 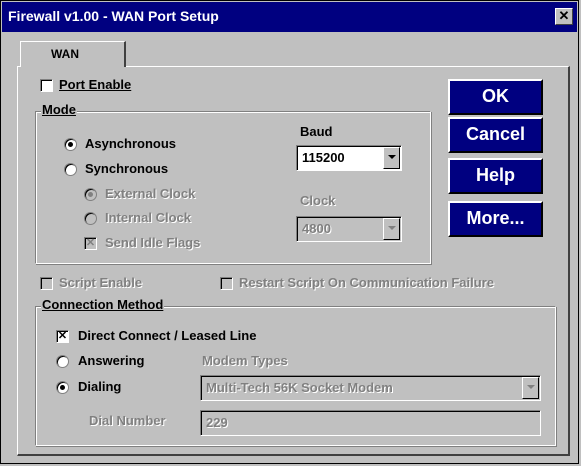 What do you see at coordinates (316, 228) in the screenshot?
I see `clock-value: 4800` at bounding box center [316, 228].